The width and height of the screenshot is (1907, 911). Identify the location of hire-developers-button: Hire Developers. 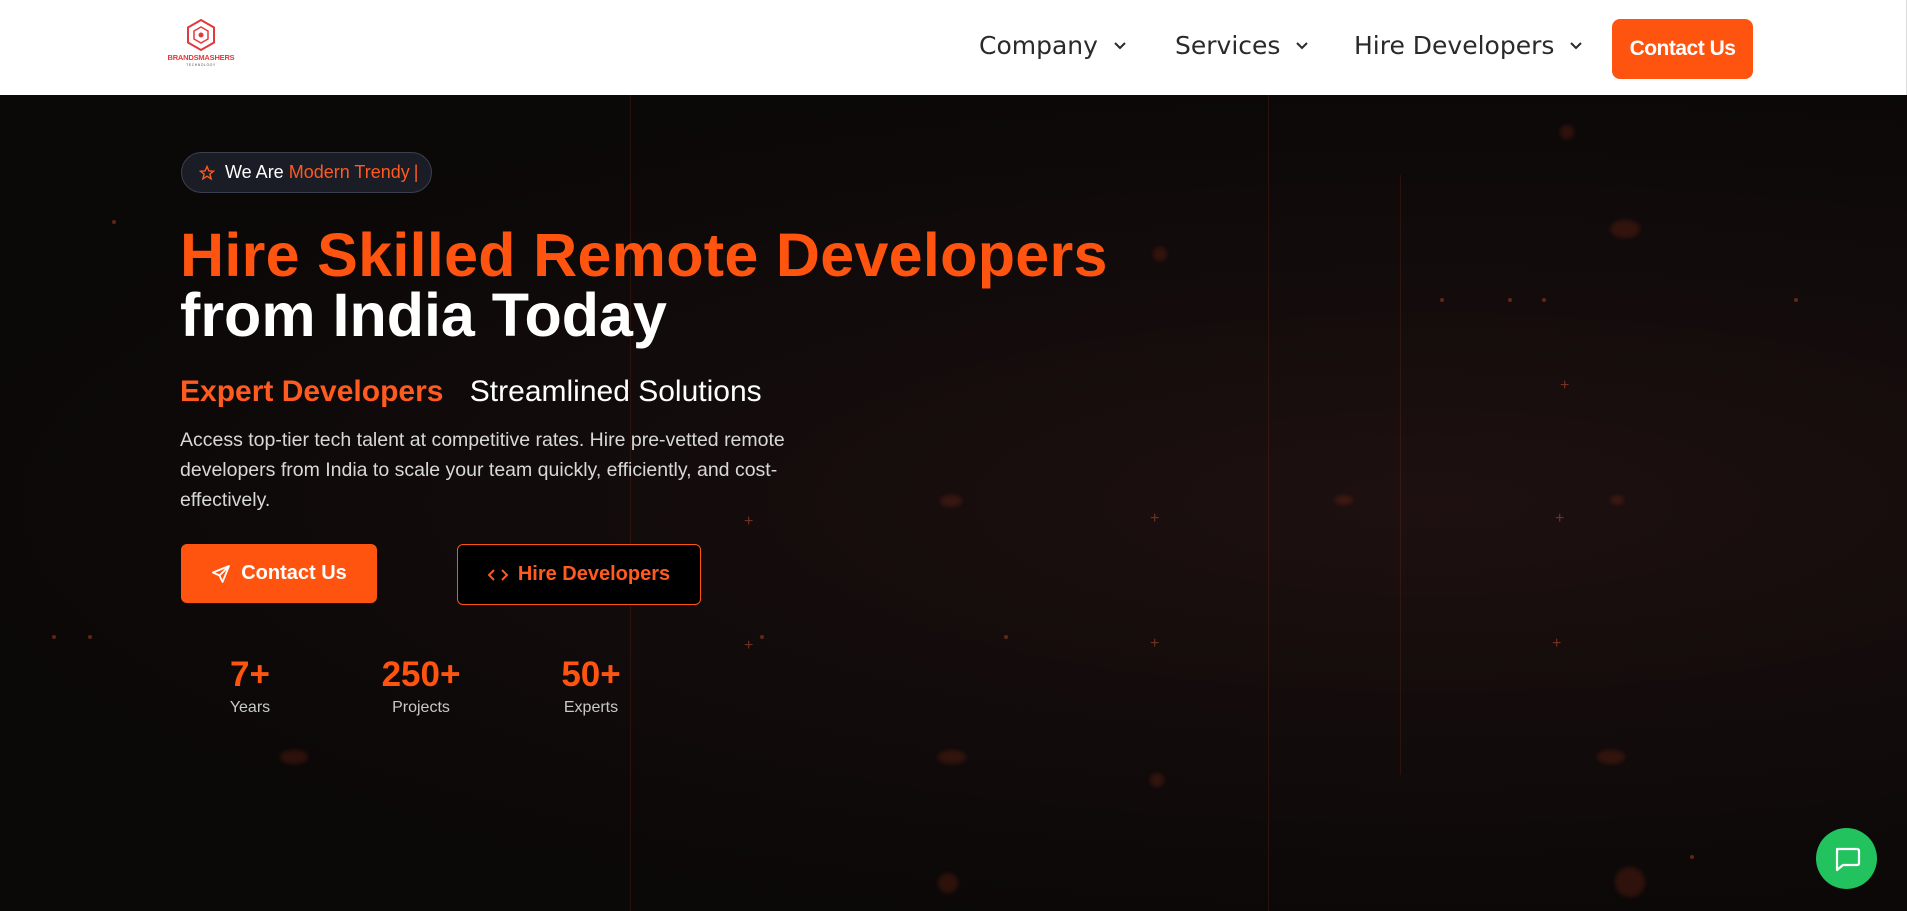
(579, 574).